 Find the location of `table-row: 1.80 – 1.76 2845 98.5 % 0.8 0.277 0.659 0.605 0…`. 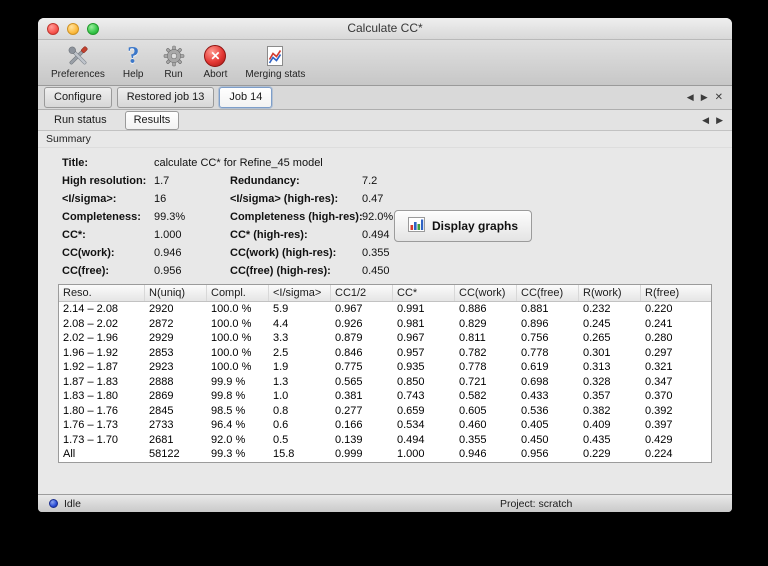

table-row: 1.80 – 1.76 2845 98.5 % 0.8 0.277 0.659 0.605 0… is located at coordinates (385, 411).